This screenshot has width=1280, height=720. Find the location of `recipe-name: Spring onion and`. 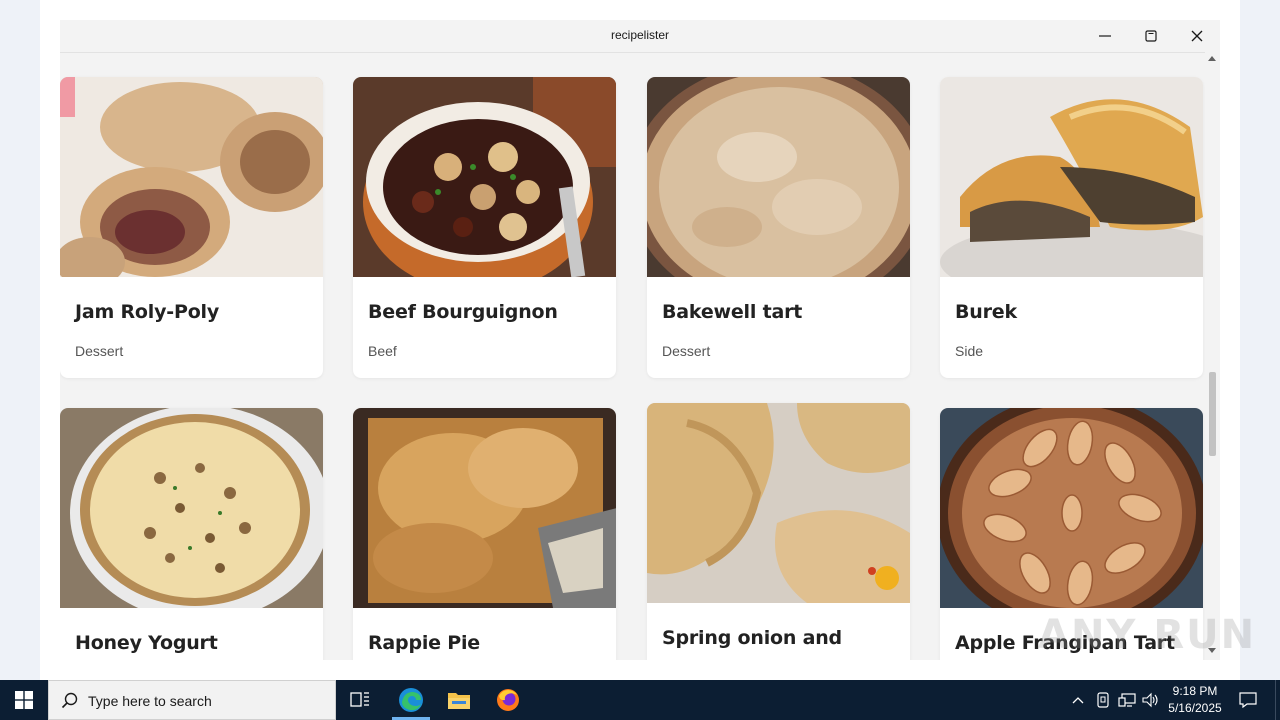

recipe-name: Spring onion and is located at coordinates (752, 638).